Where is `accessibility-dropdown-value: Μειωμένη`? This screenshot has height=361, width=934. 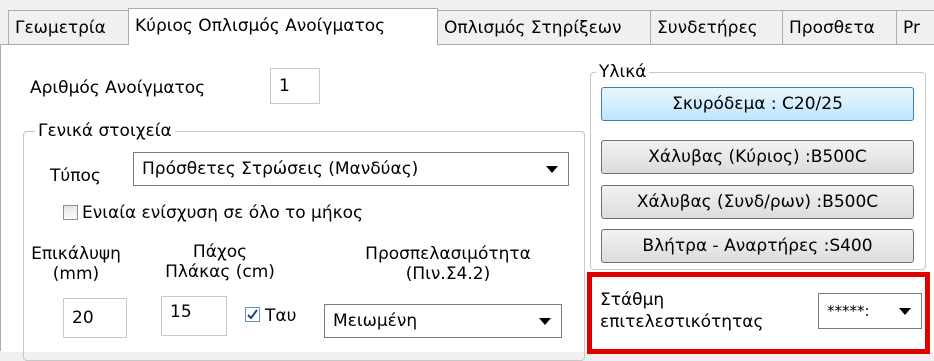
accessibility-dropdown-value: Μειωμένη is located at coordinates (375, 321).